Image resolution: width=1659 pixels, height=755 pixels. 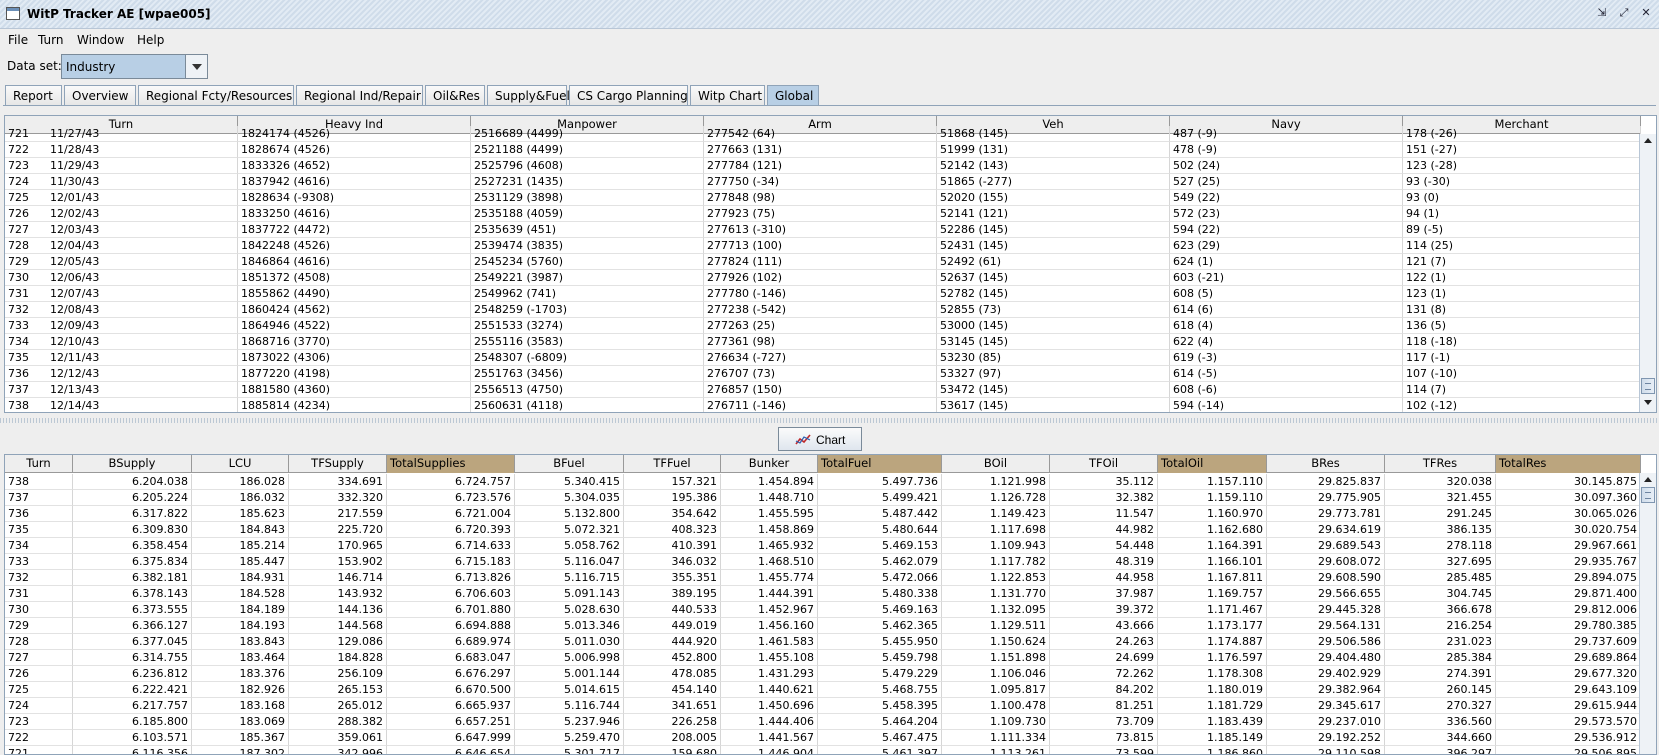 What do you see at coordinates (1647, 273) in the screenshot?
I see `industry-table-scrollbar` at bounding box center [1647, 273].